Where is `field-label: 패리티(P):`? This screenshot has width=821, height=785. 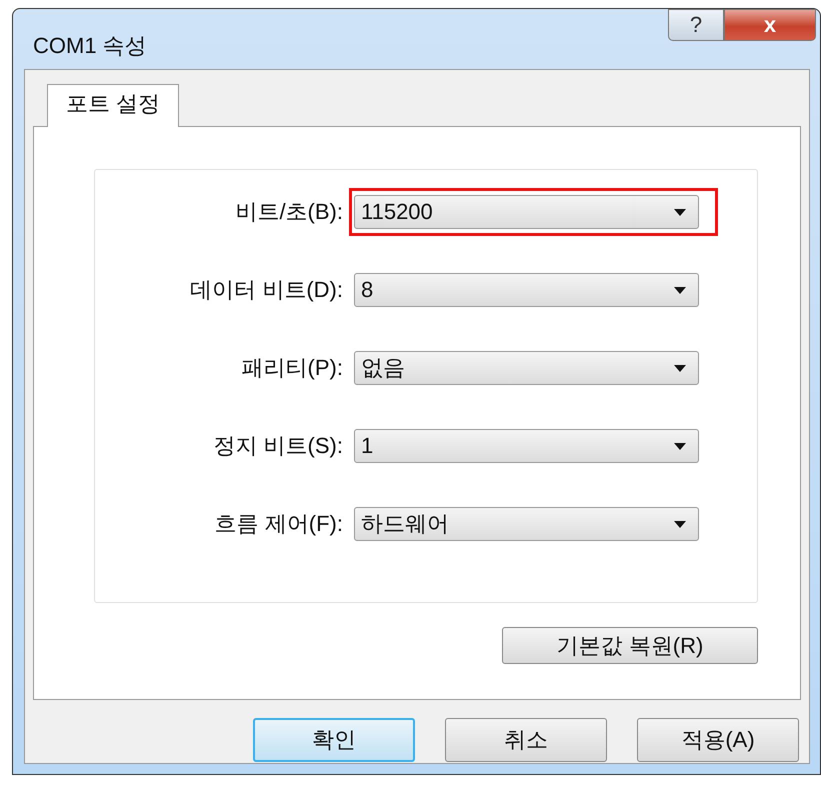
field-label: 패리티(P): is located at coordinates (292, 368).